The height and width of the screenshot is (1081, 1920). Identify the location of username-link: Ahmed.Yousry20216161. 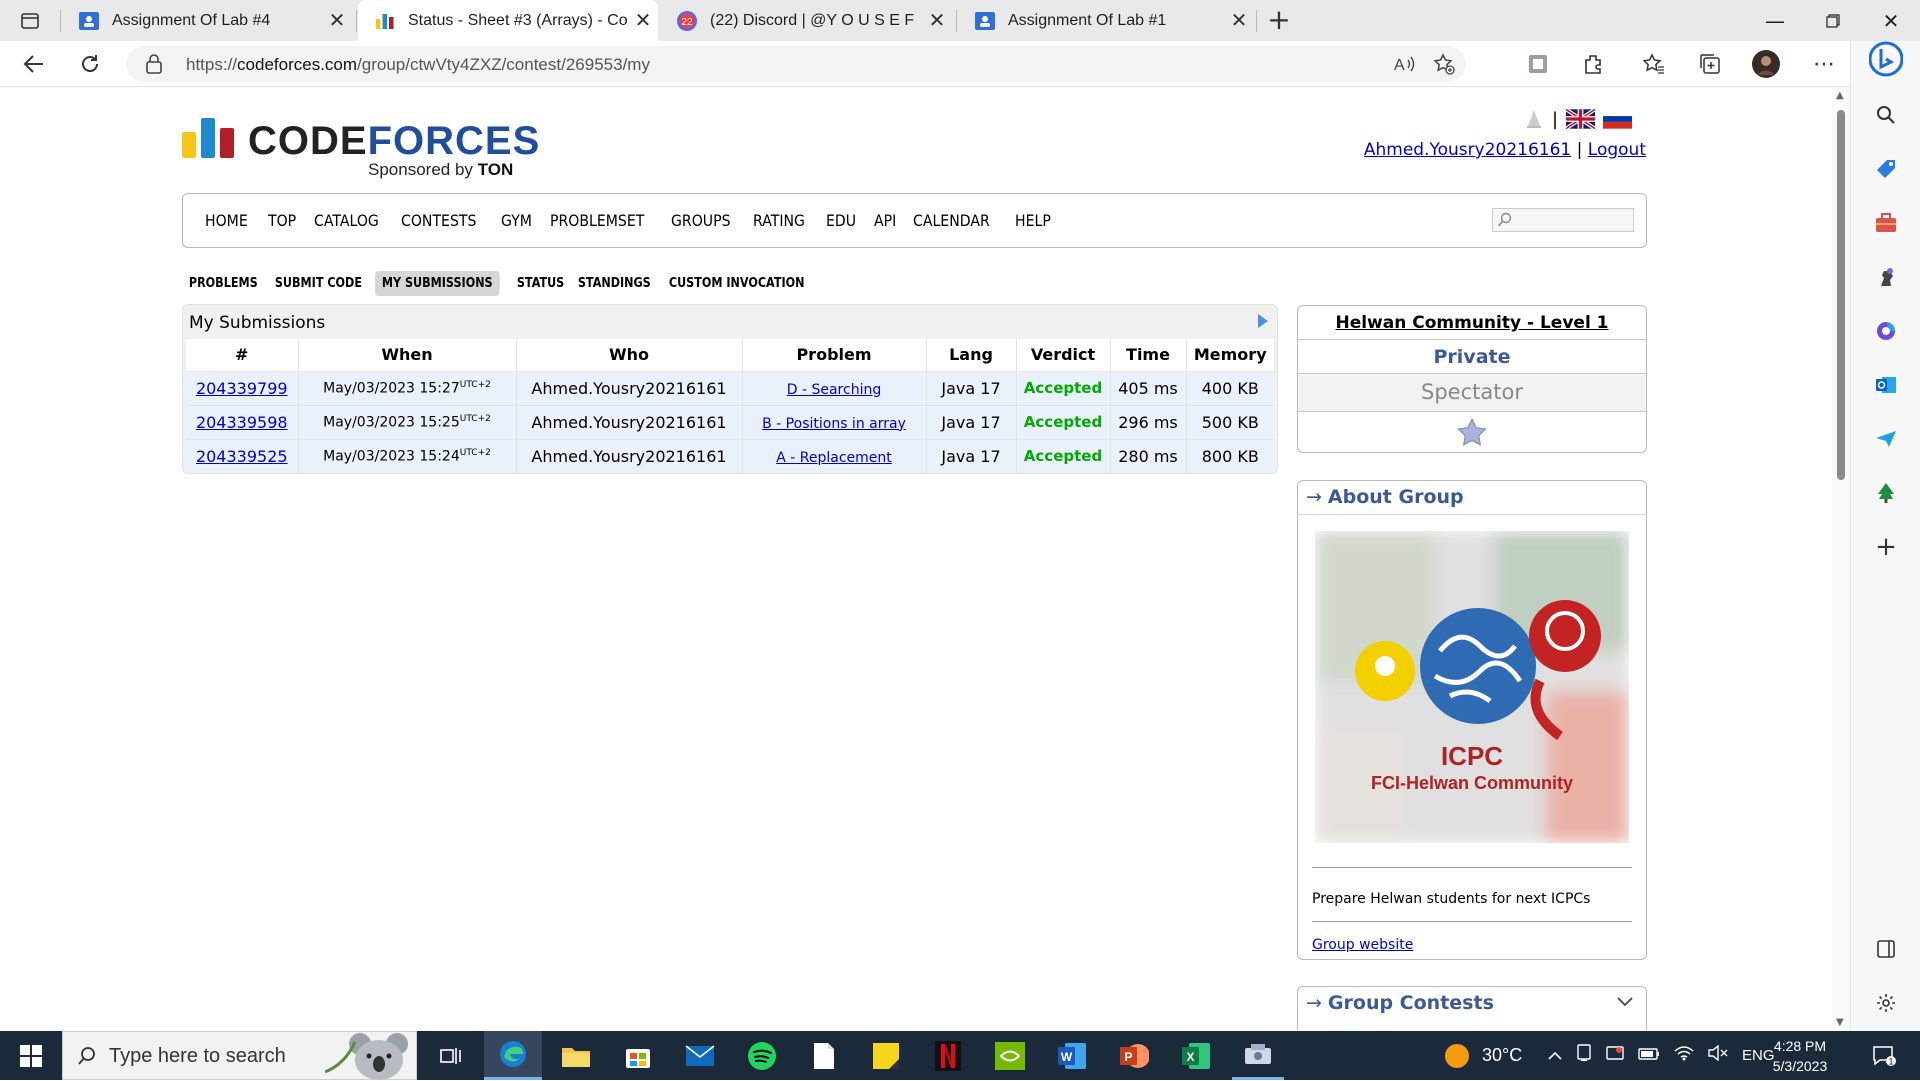
(1467, 150).